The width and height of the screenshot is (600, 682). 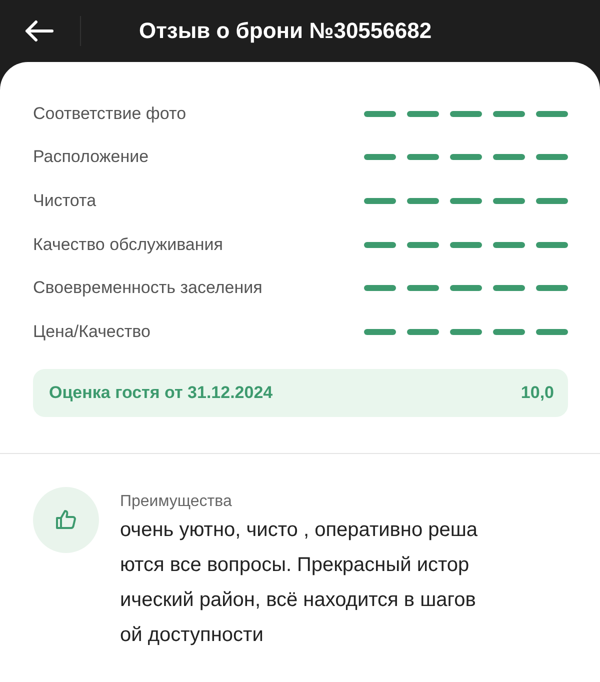 I want to click on rating-label: Своевременность заселения, so click(x=147, y=288).